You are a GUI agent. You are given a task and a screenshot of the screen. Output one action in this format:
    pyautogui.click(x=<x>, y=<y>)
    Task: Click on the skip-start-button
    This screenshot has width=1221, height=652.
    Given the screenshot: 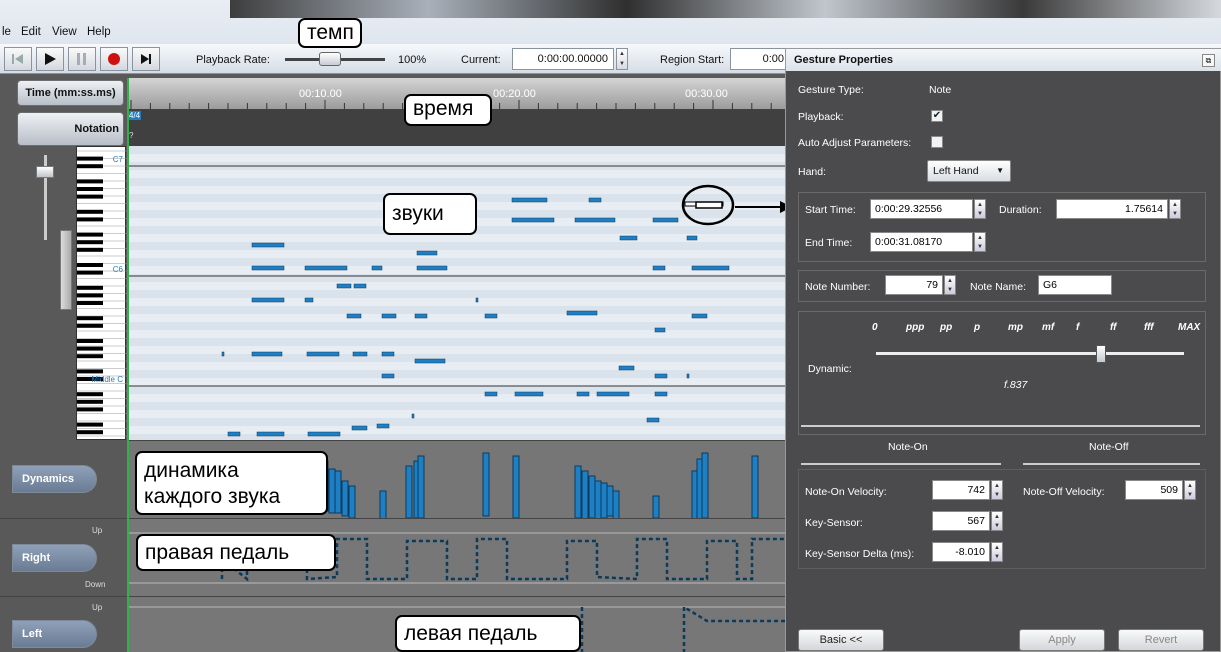 What is the action you would take?
    pyautogui.click(x=18, y=59)
    